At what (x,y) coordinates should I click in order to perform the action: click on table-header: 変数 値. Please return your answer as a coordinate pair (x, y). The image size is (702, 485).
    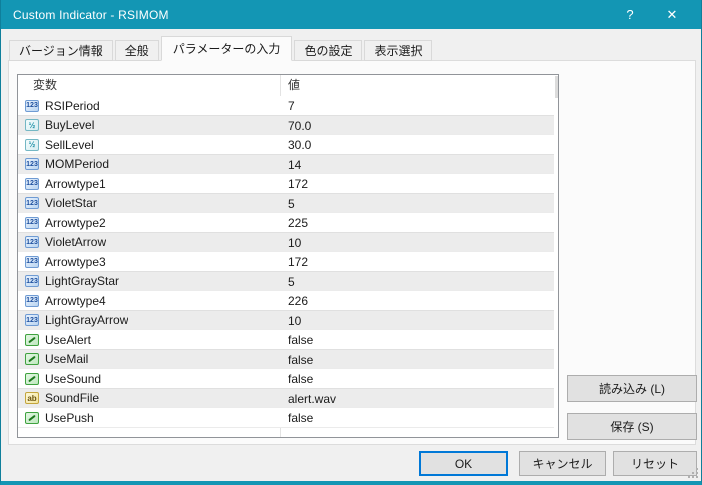
    Looking at the image, I should click on (288, 85).